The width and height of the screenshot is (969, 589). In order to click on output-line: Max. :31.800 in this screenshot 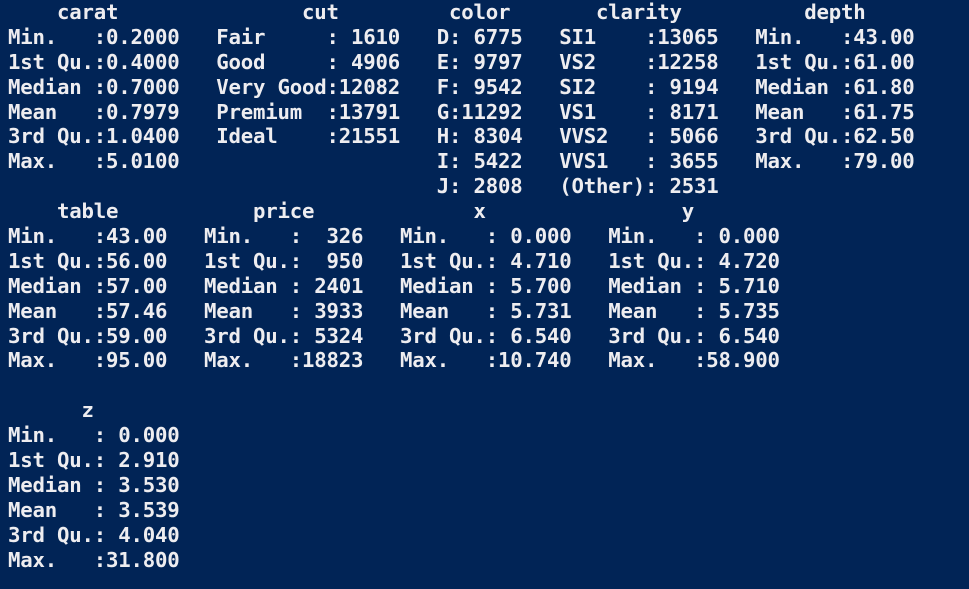, I will do `click(106, 559)`.